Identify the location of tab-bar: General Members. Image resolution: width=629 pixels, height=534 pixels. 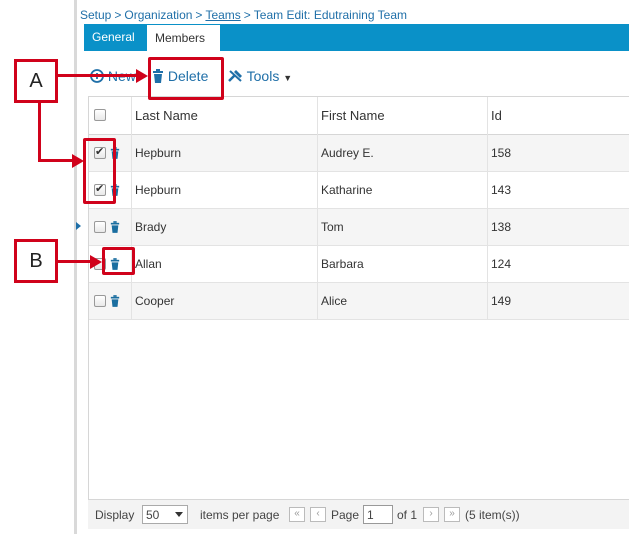
(356, 37).